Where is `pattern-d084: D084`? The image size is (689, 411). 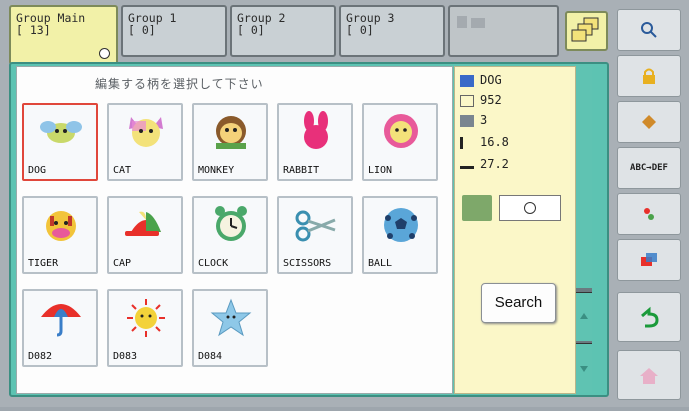 pattern-d084: D084 is located at coordinates (230, 328).